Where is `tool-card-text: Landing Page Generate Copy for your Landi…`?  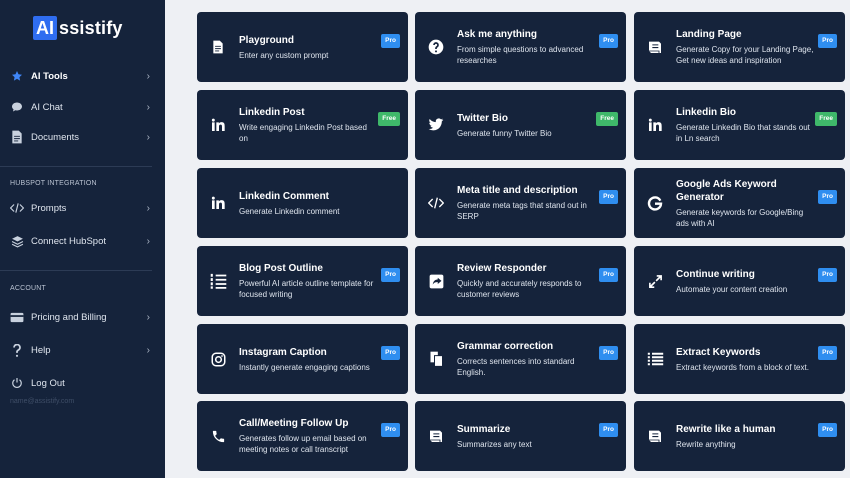
tool-card-text: Landing Page Generate Copy for your Landi… is located at coordinates (745, 47).